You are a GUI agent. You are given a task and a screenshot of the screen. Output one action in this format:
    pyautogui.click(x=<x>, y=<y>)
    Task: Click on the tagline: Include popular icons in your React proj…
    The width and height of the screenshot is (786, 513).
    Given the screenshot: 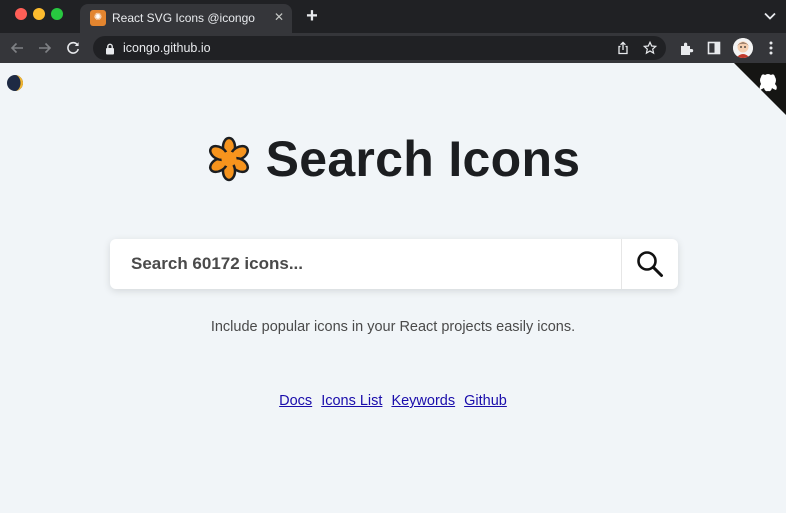 What is the action you would take?
    pyautogui.click(x=393, y=327)
    